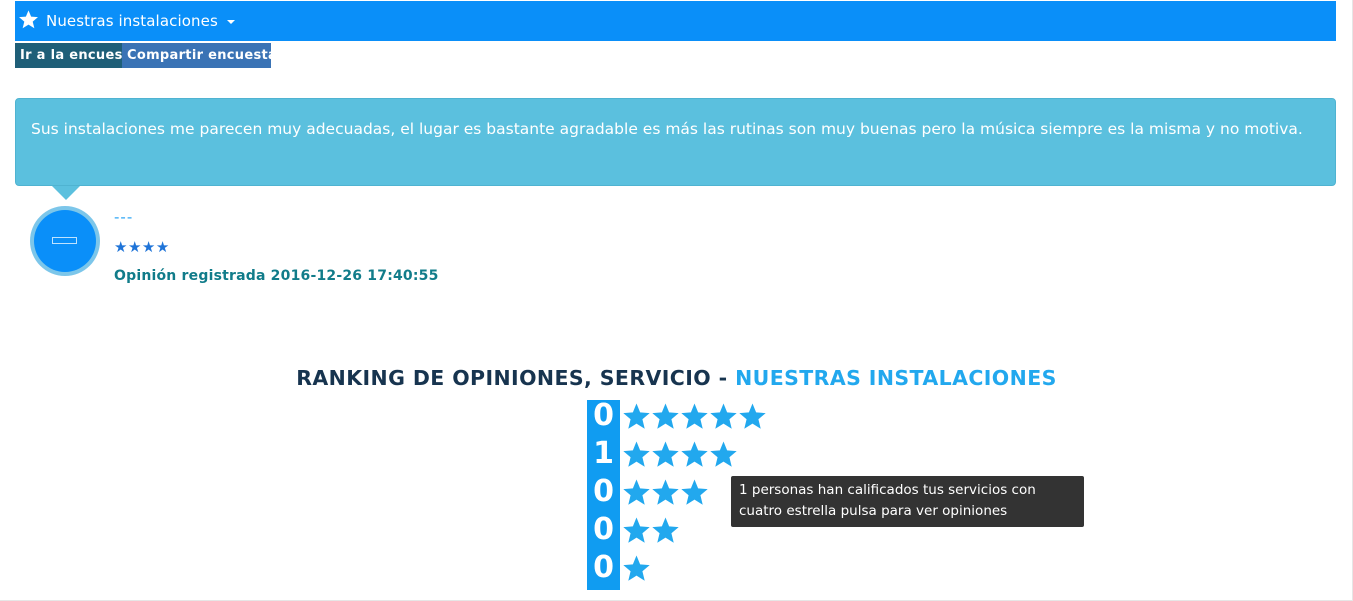 Image resolution: width=1353 pixels, height=601 pixels. I want to click on ranking-title-prefix: RANKING DE OPINIONES, SERVICIO -, so click(516, 378).